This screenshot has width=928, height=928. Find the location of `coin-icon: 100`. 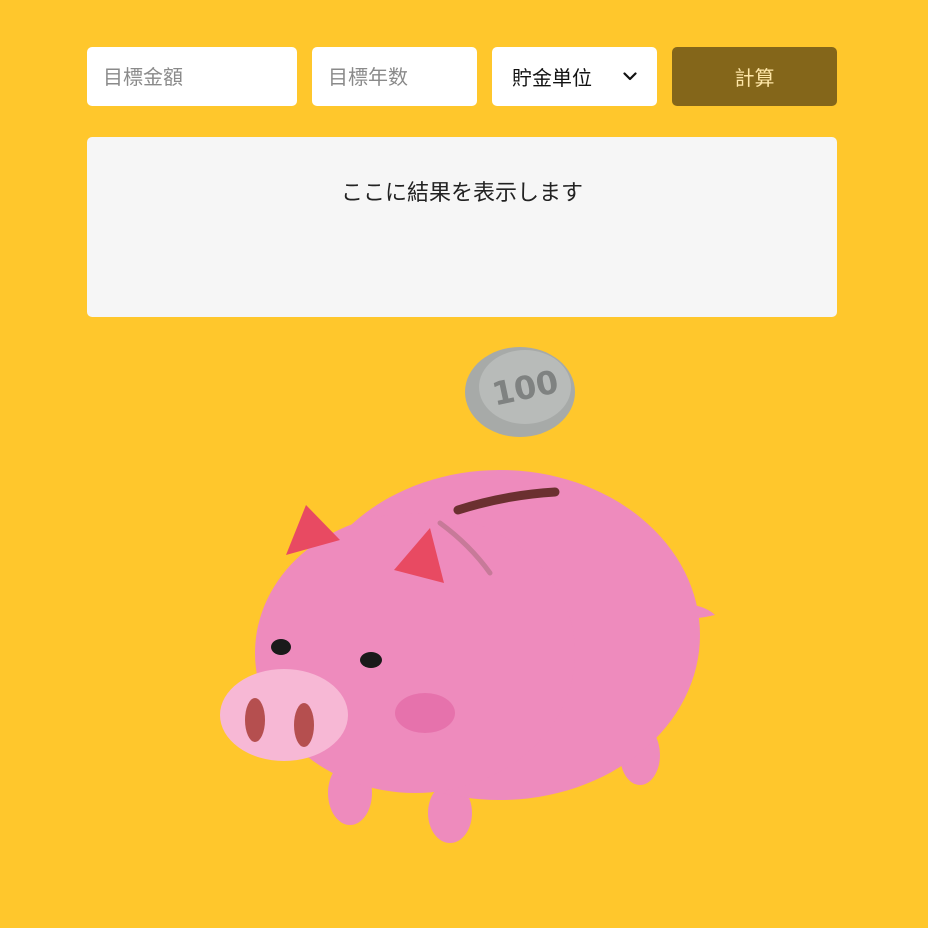

coin-icon: 100 is located at coordinates (520, 392).